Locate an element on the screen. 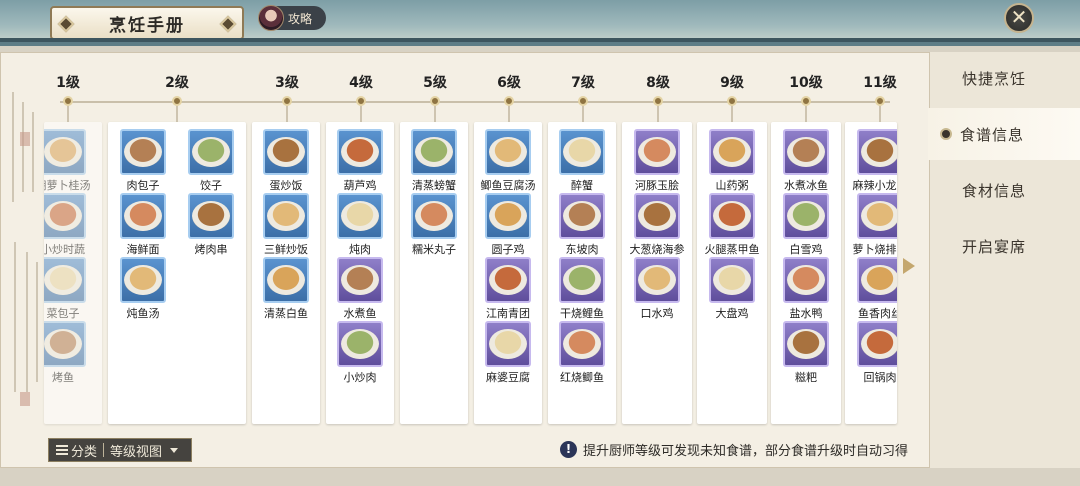 The height and width of the screenshot is (486, 1080). sidebar-item: 快捷烹饪 is located at coordinates (1005, 78).